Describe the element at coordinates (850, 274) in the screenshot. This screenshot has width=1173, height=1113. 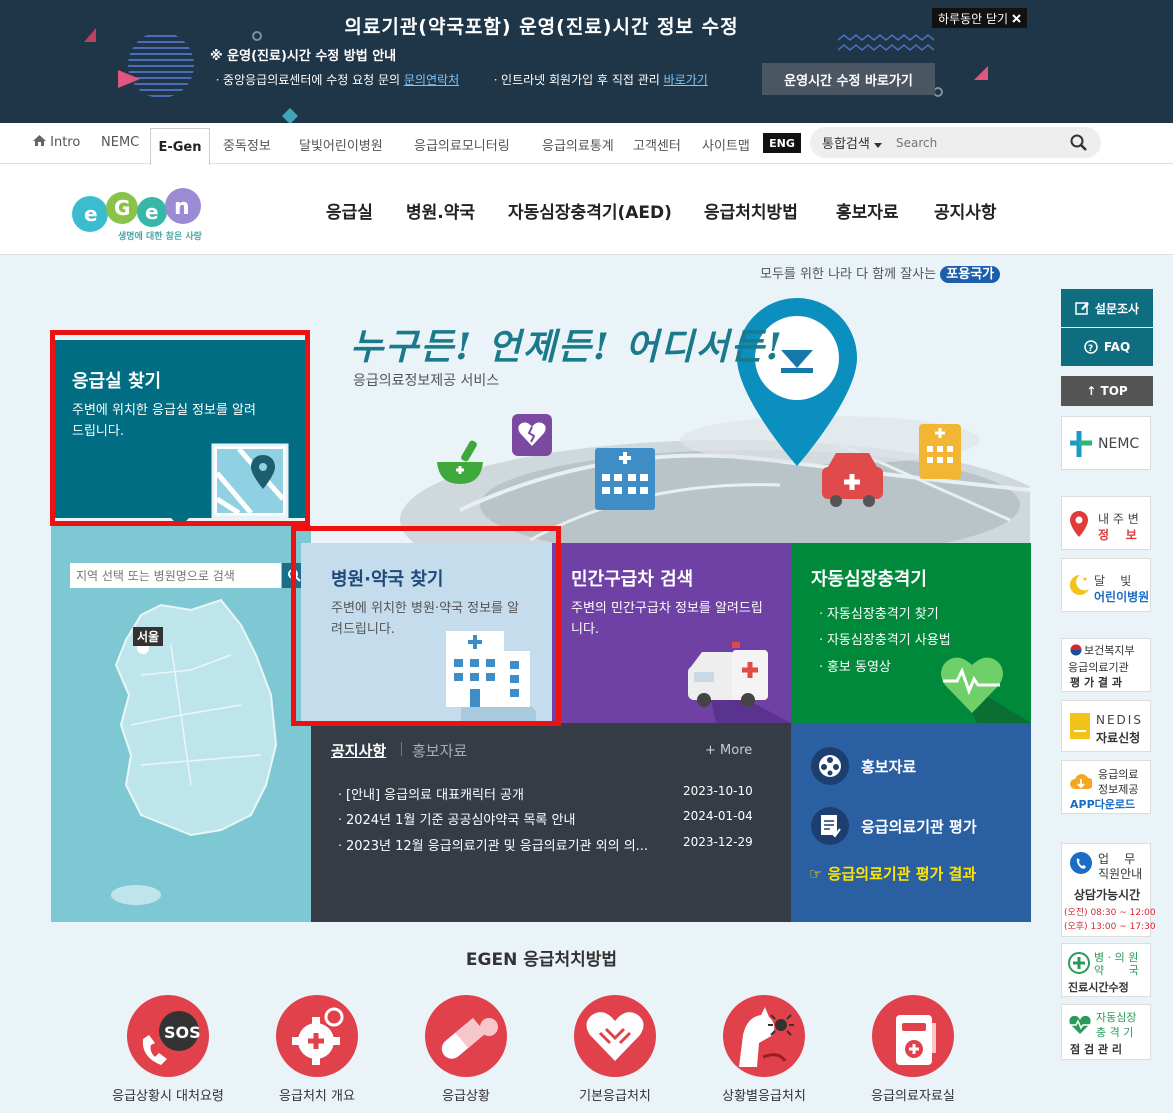
I see `slogan-text: 모두를 위한 나라 다 함께 잘사는` at that location.